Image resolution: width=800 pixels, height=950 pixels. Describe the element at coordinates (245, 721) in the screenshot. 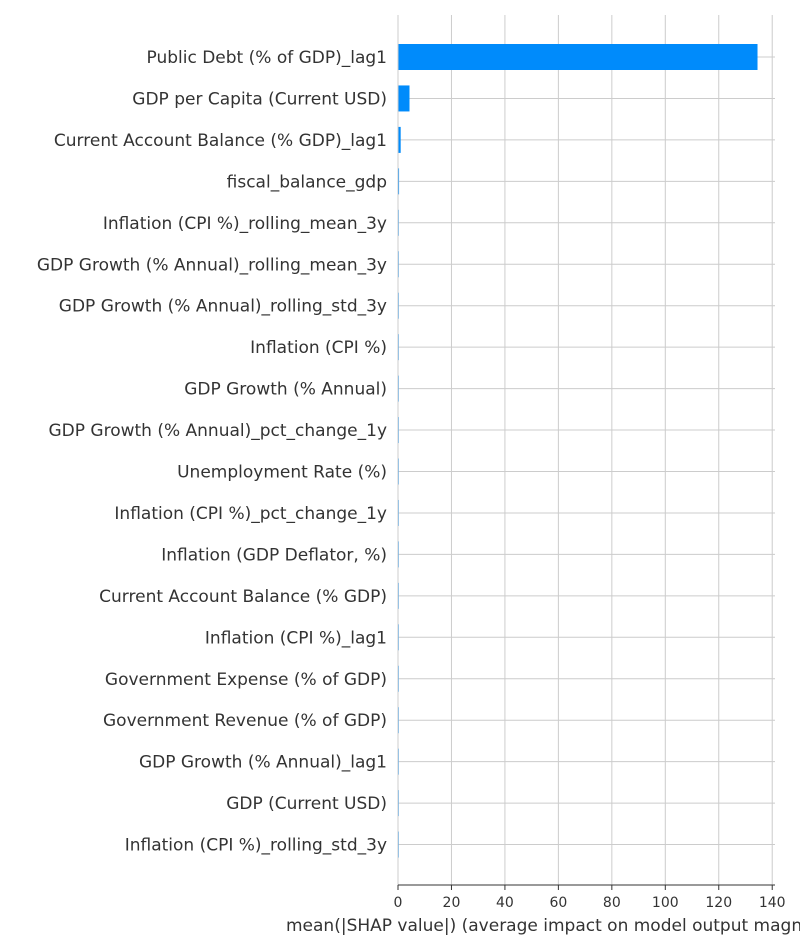

I see `feature-label: Government Revenue (% of GDP)` at that location.